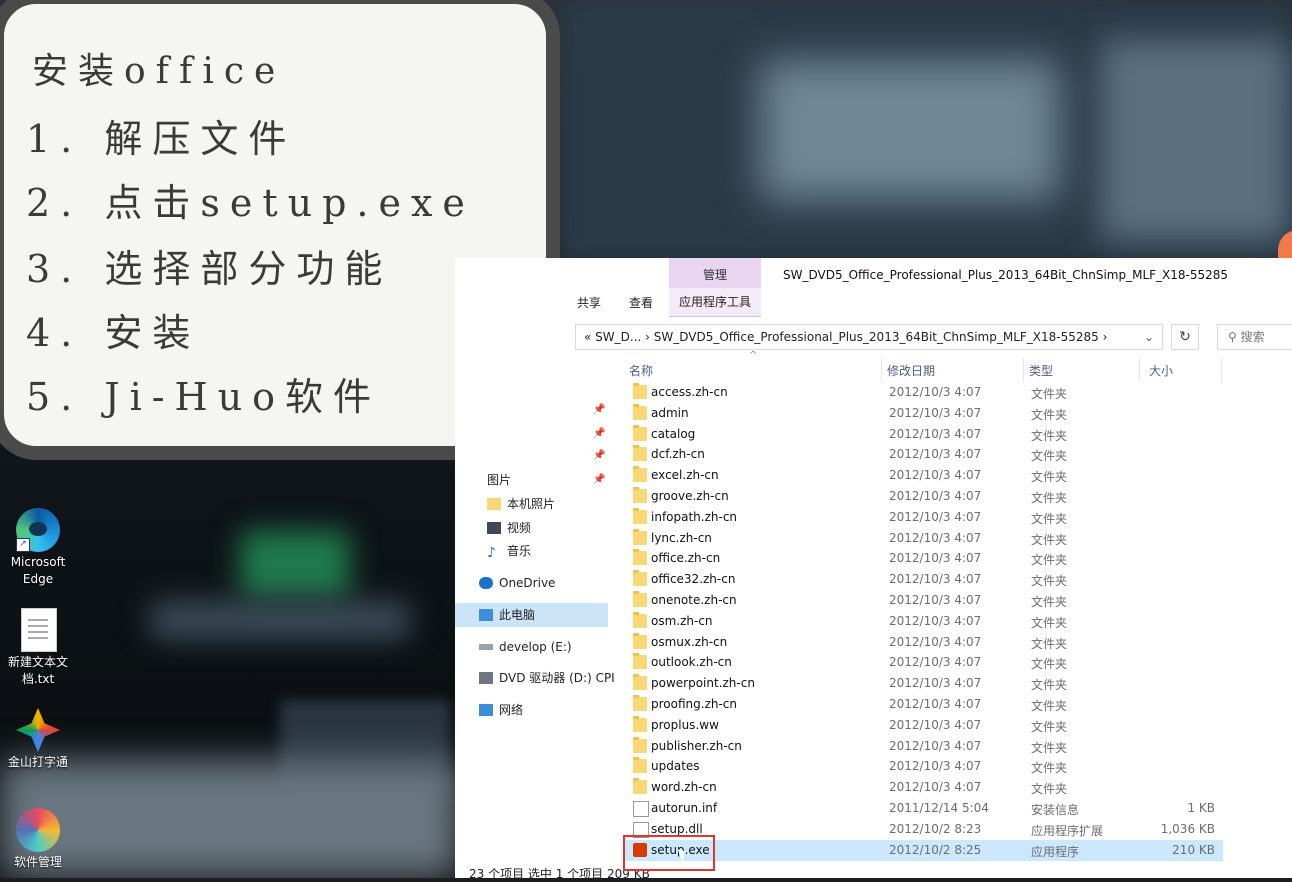  I want to click on nav-item-video: 视频, so click(509, 528).